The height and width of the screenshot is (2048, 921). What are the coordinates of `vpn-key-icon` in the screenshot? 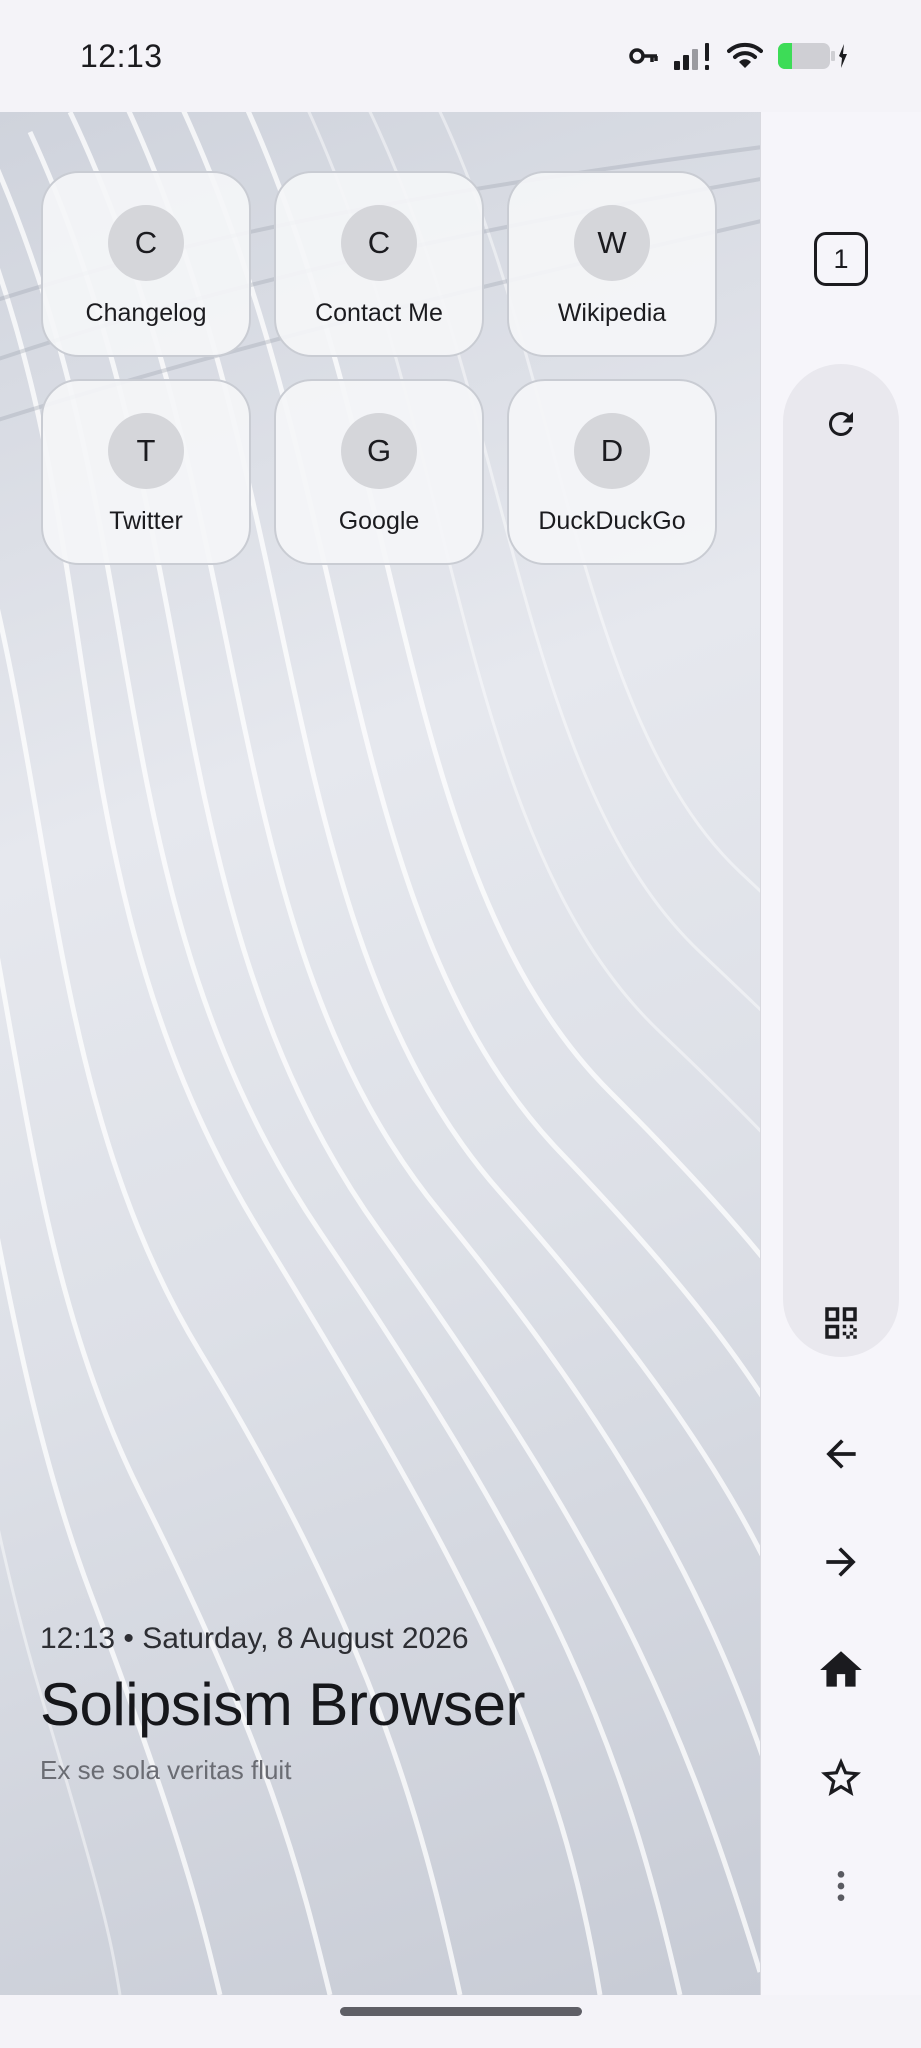 It's located at (644, 56).